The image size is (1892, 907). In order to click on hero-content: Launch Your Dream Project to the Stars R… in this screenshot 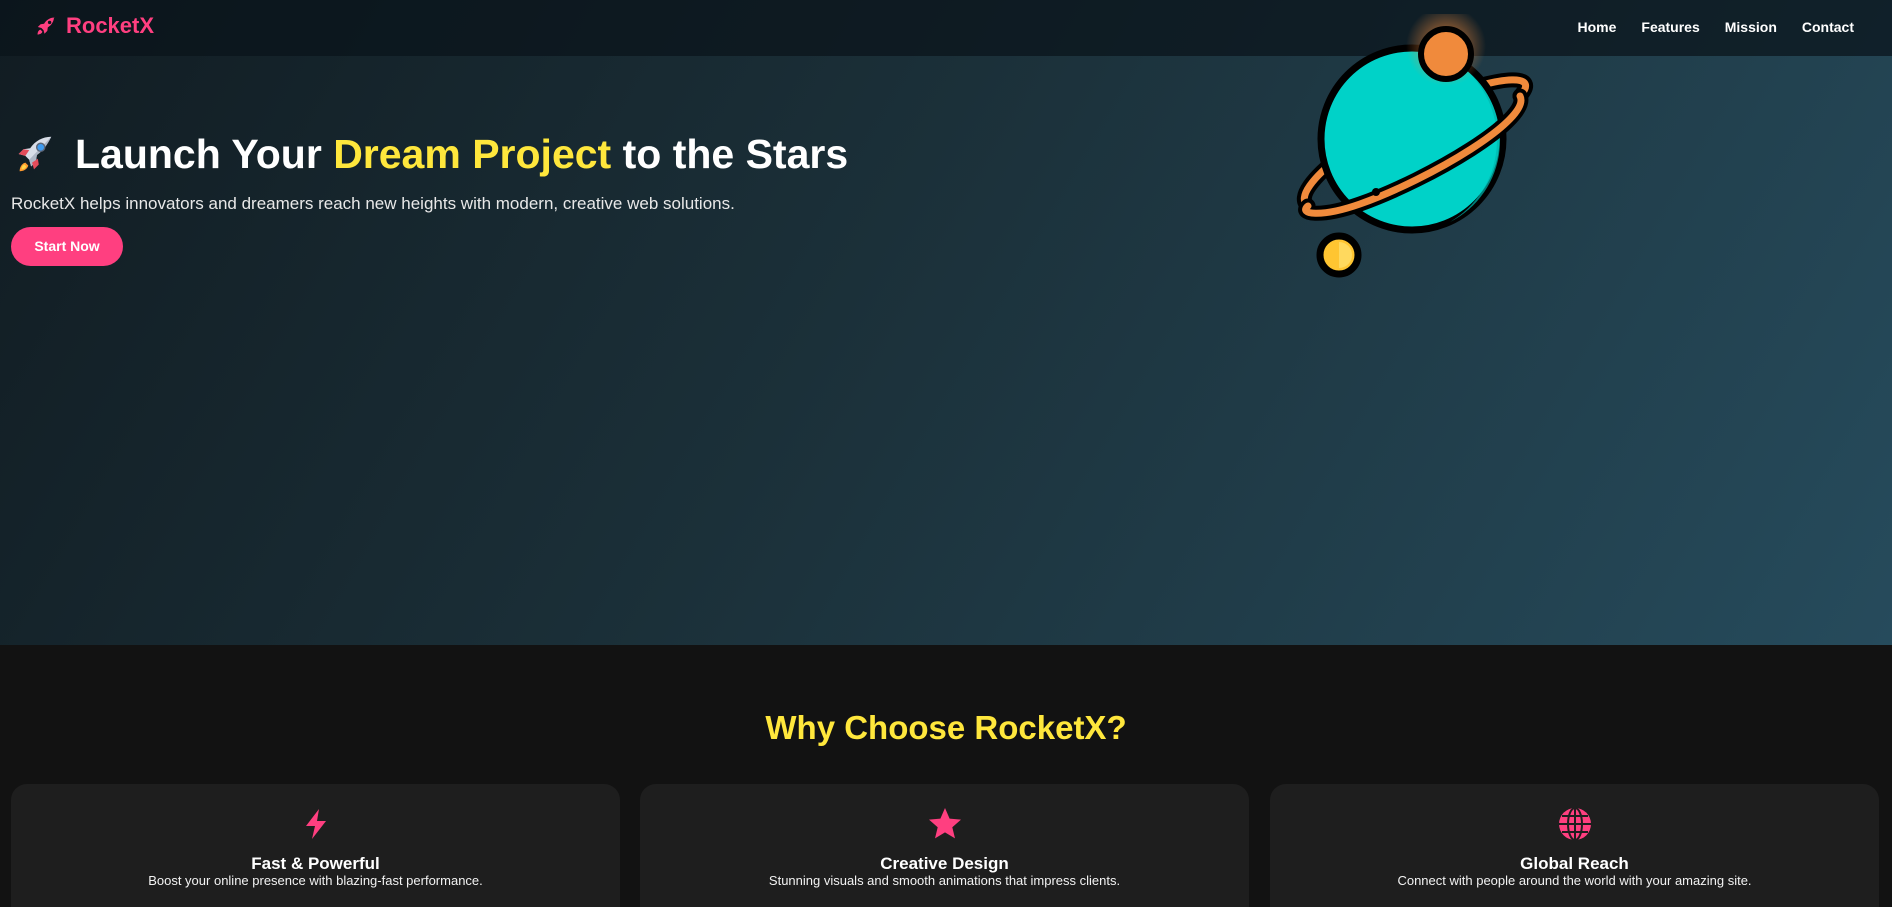, I will do `click(429, 196)`.